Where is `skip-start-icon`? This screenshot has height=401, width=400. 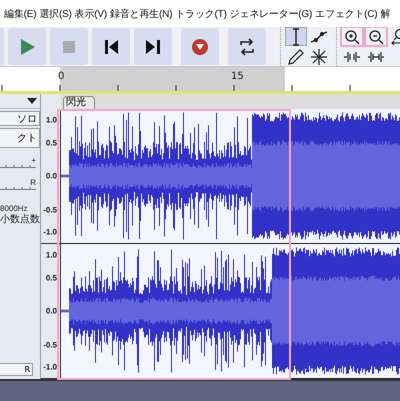
skip-start-icon is located at coordinates (111, 47).